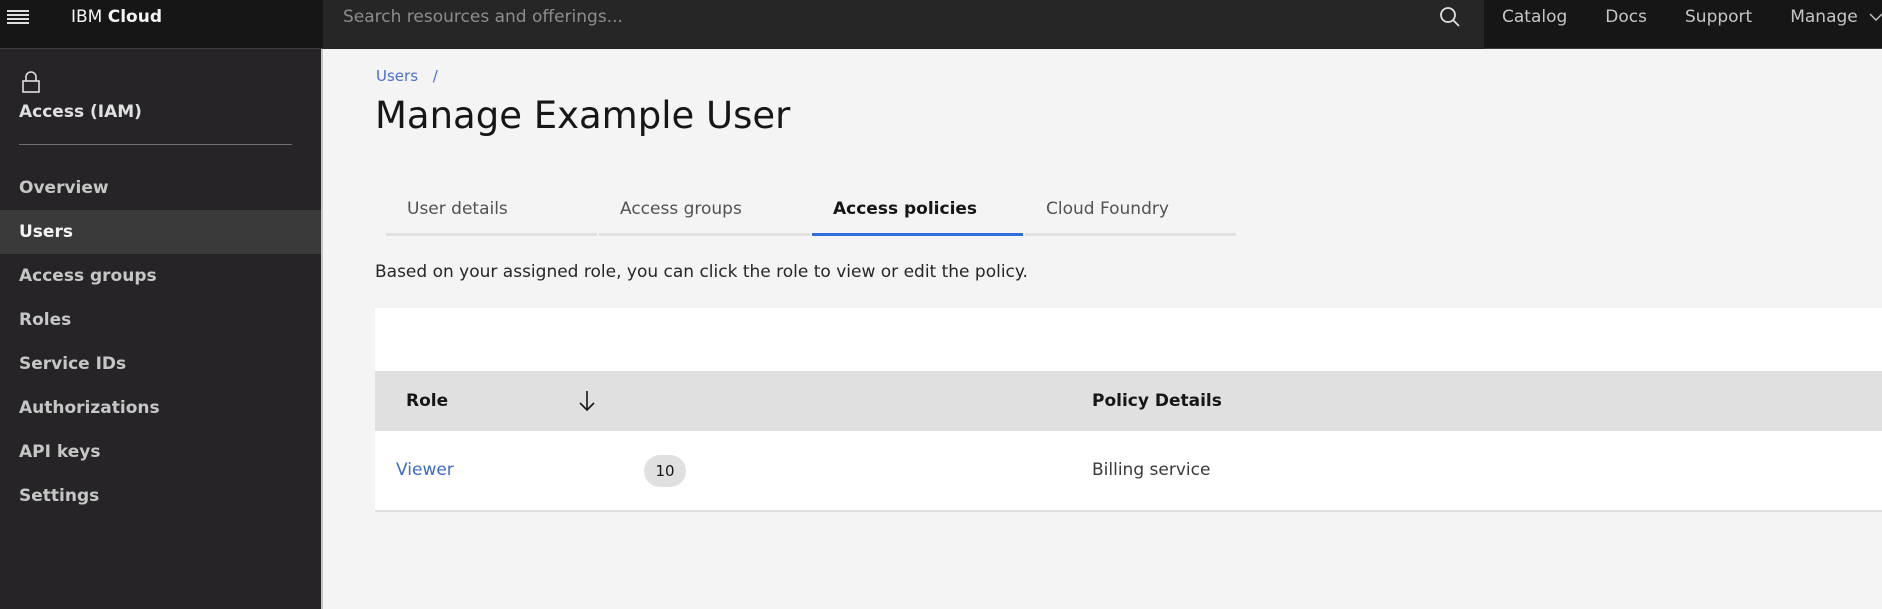 This screenshot has height=609, width=1882. I want to click on search-bar, so click(903, 24).